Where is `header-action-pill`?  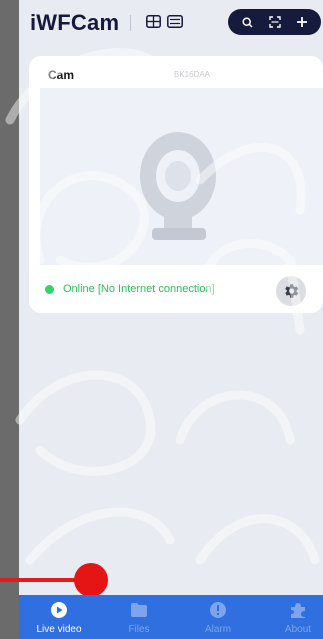
header-action-pill is located at coordinates (274, 22).